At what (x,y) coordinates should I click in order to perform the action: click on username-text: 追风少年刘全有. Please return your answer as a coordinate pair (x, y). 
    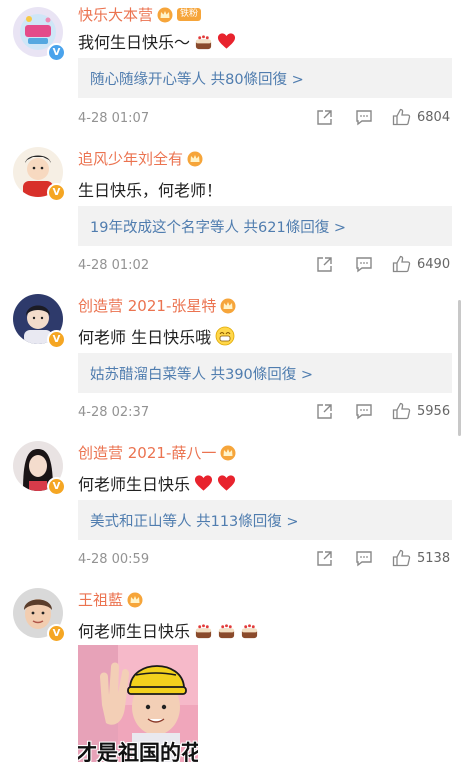
    Looking at the image, I should click on (130, 158).